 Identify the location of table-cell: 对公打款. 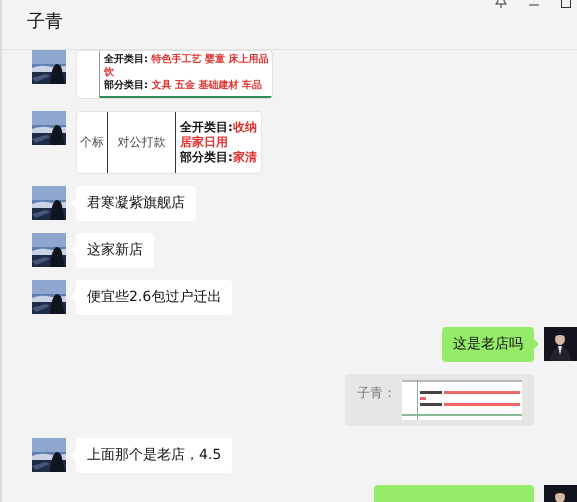
(142, 142).